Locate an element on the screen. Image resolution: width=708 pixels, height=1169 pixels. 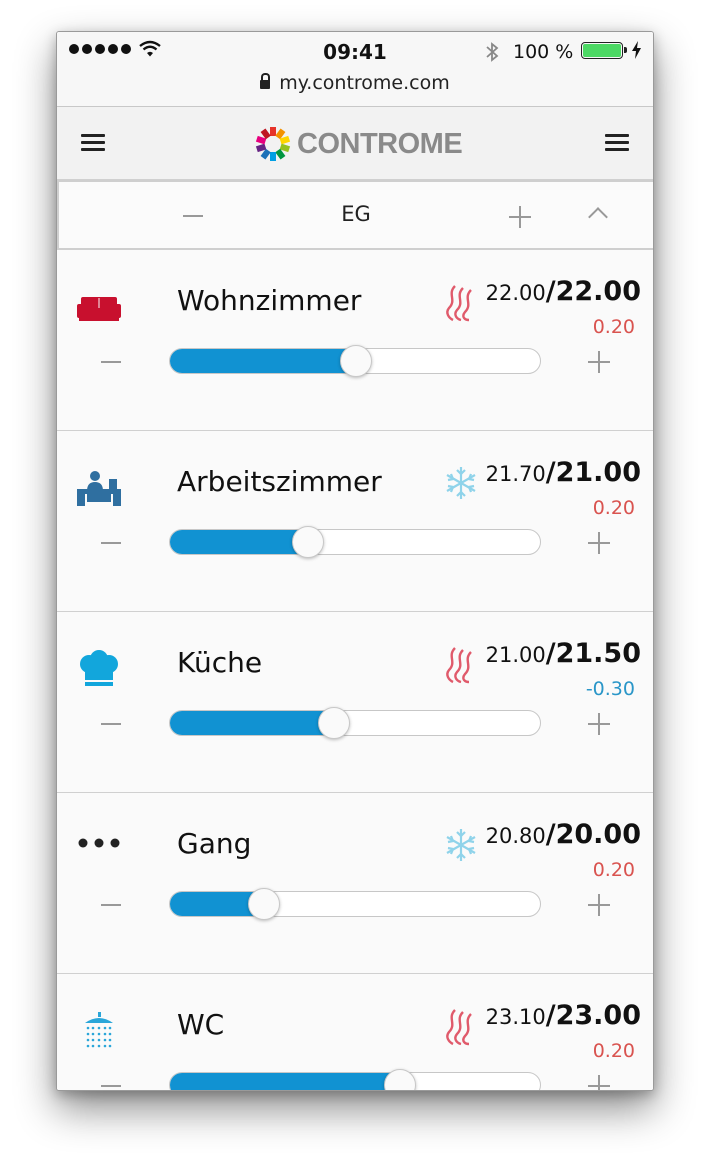
charging-bolt-icon is located at coordinates (636, 50).